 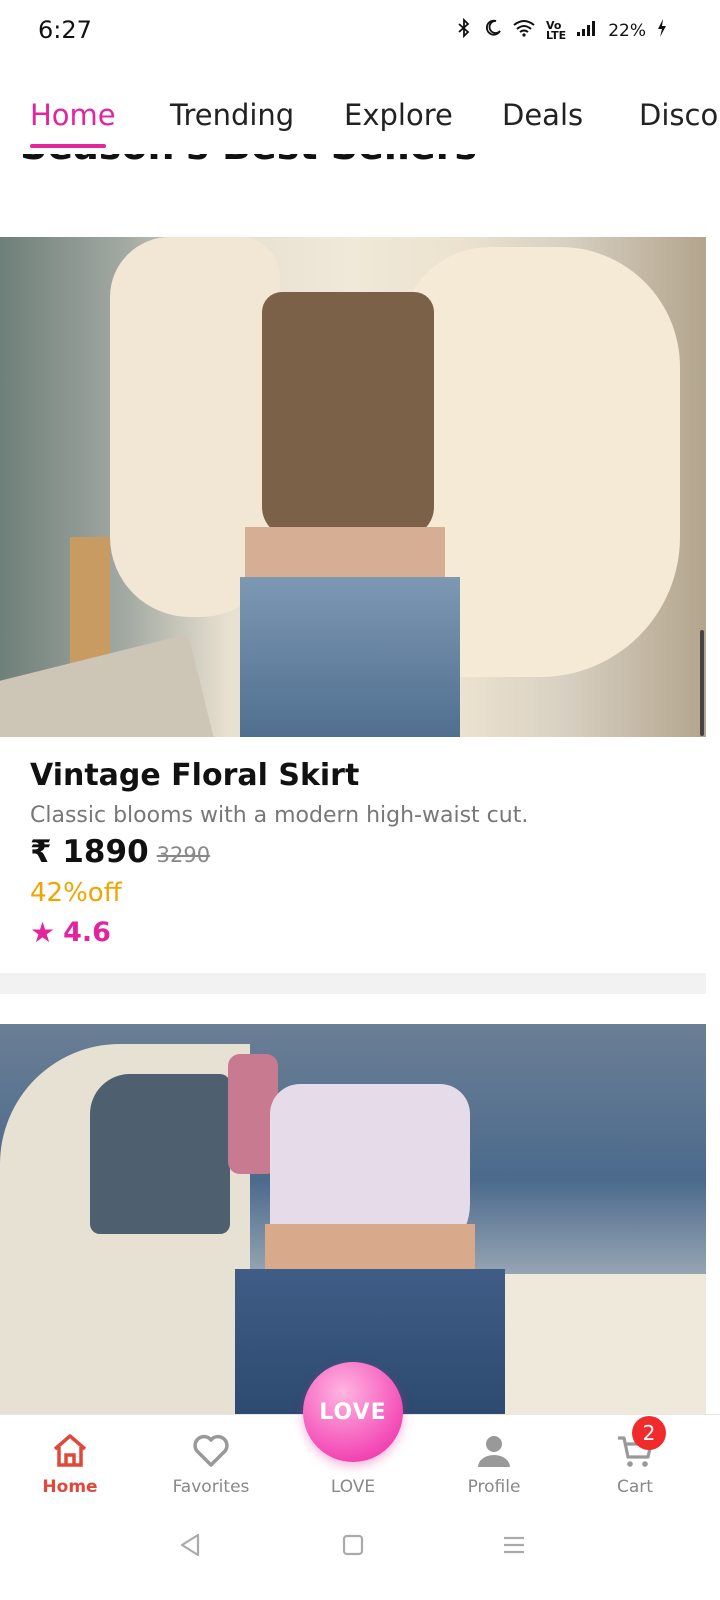 I want to click on image-jeans, so click(x=350, y=657).